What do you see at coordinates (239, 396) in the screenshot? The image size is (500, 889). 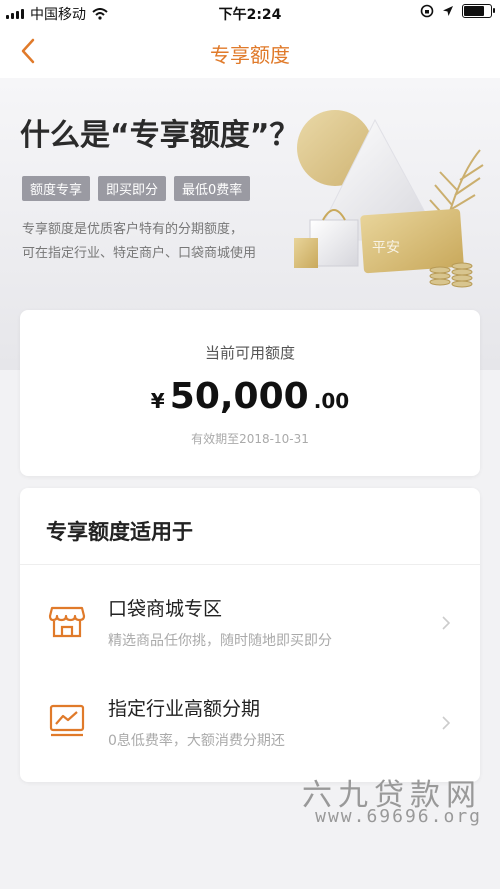 I see `amount-integer: 50,000` at bounding box center [239, 396].